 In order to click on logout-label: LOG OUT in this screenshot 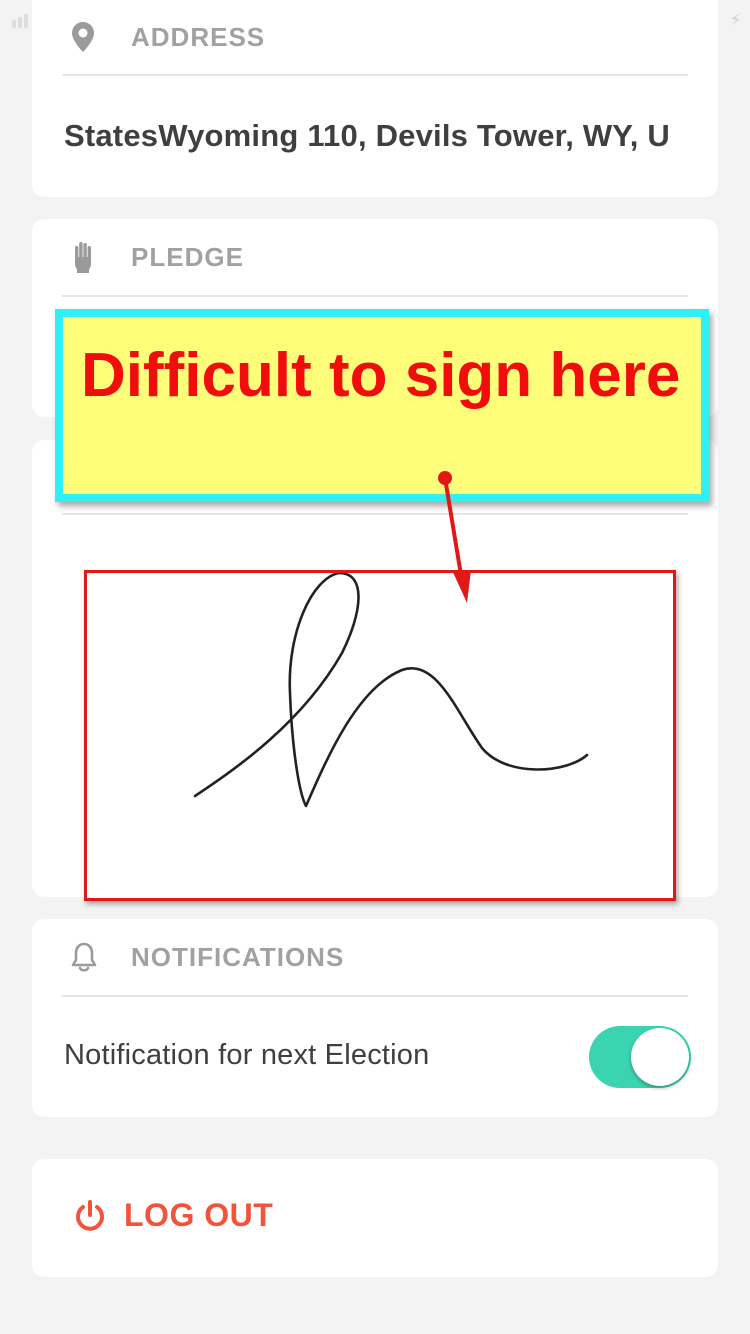, I will do `click(199, 1215)`.